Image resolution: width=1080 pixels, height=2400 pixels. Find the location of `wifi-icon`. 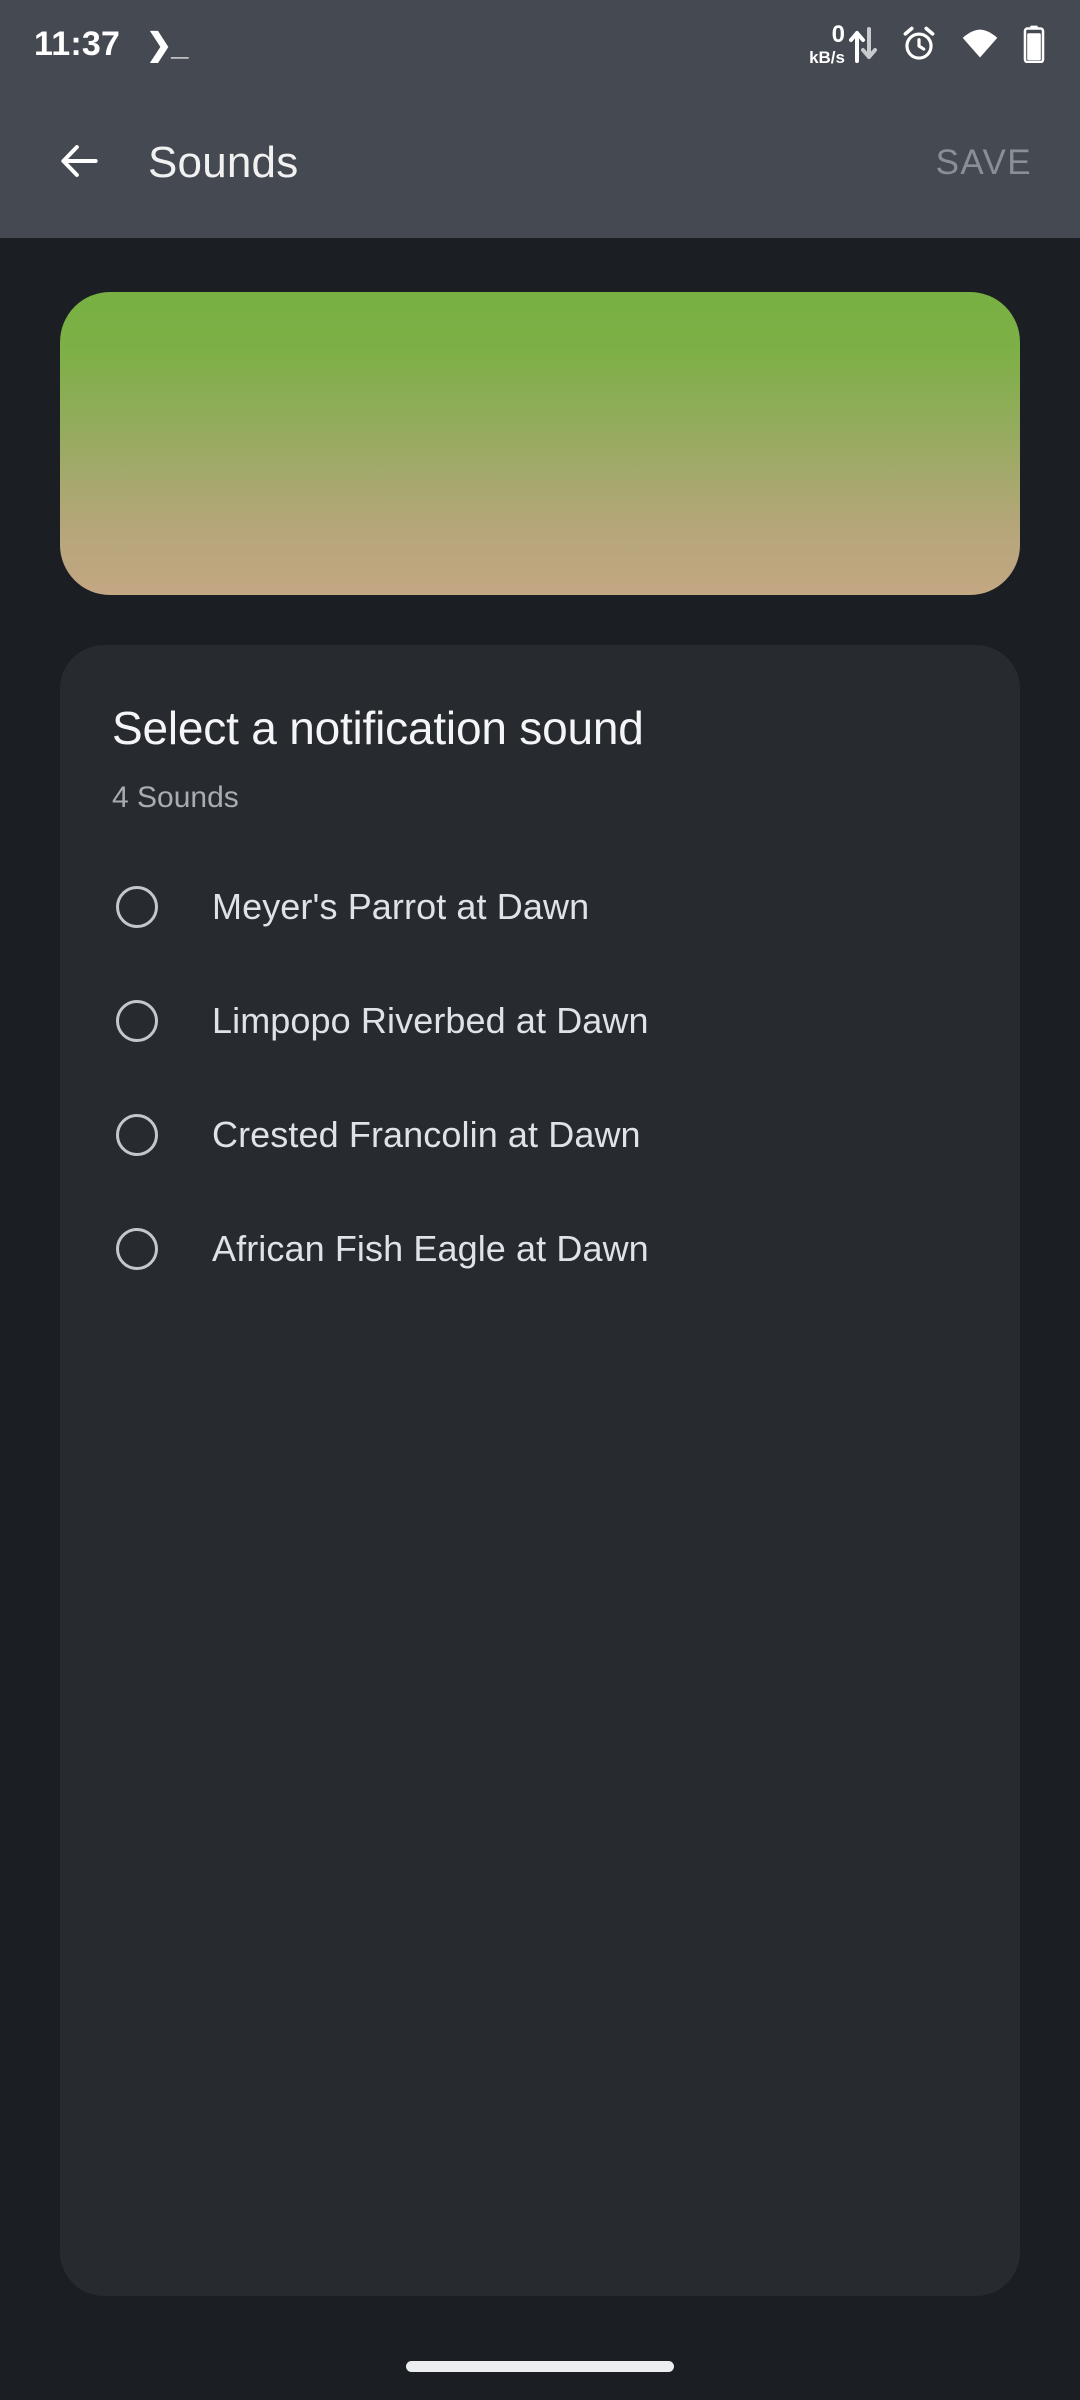

wifi-icon is located at coordinates (980, 44).